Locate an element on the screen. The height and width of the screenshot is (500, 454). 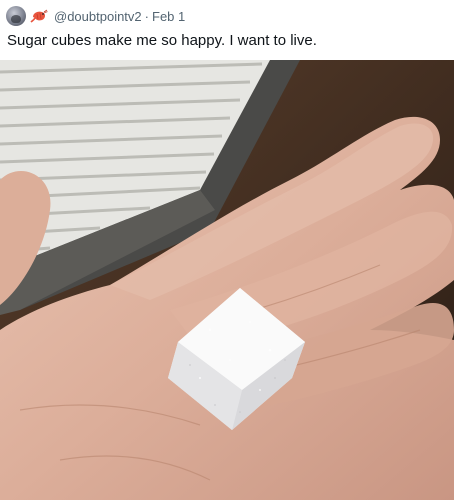
shrimp-icon is located at coordinates (39, 16).